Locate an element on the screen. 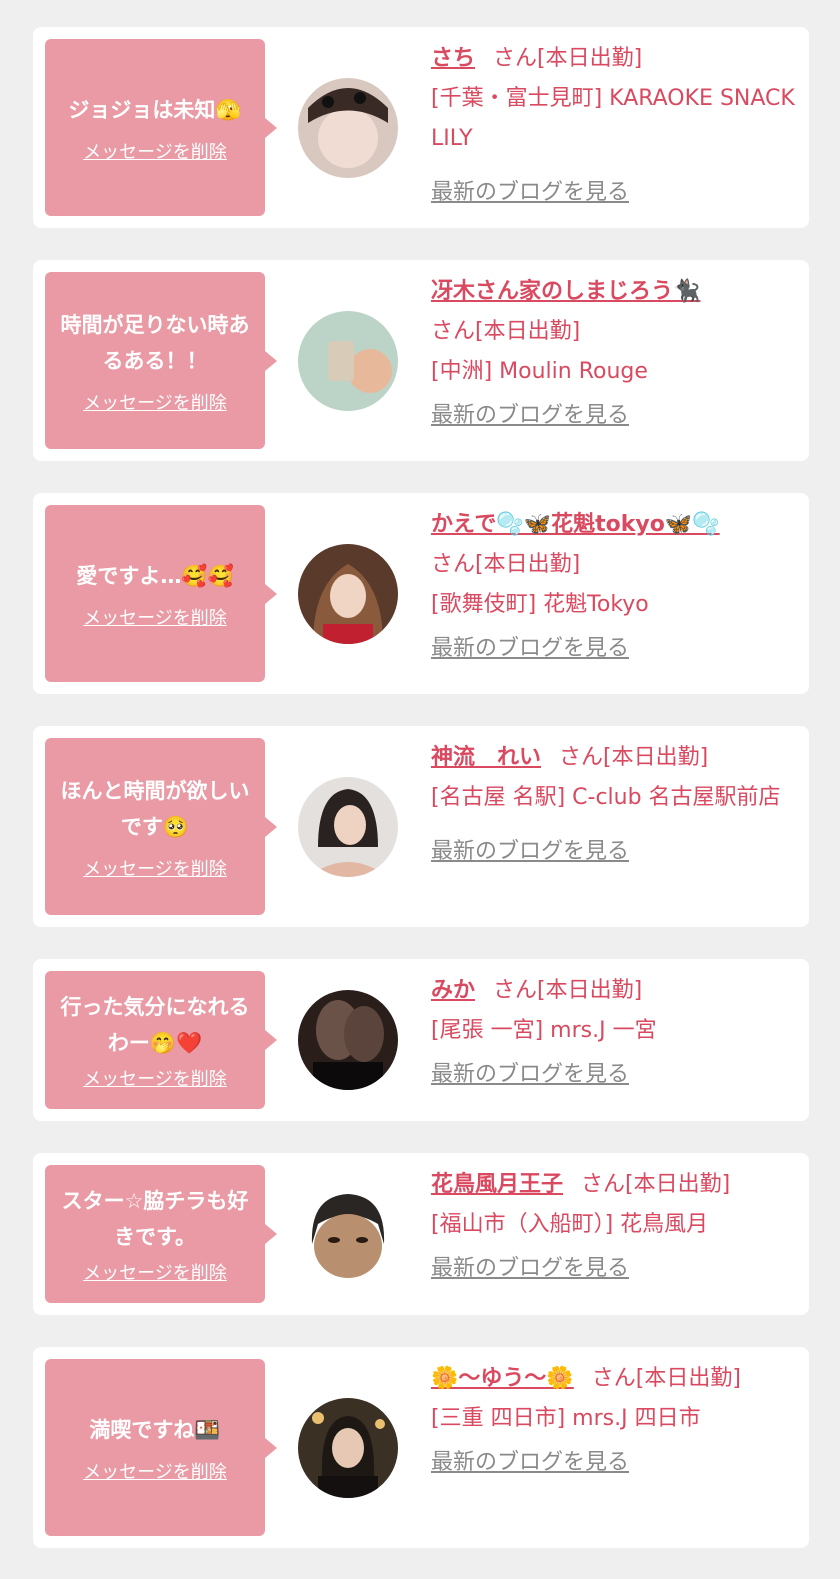 The image size is (840, 1579). cast-name-link: さち is located at coordinates (453, 58).